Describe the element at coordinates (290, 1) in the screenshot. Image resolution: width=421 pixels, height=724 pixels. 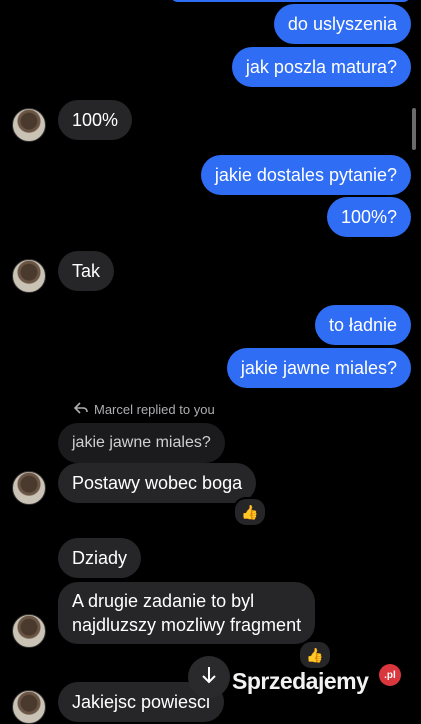
I see `partial-bubble-edge` at that location.